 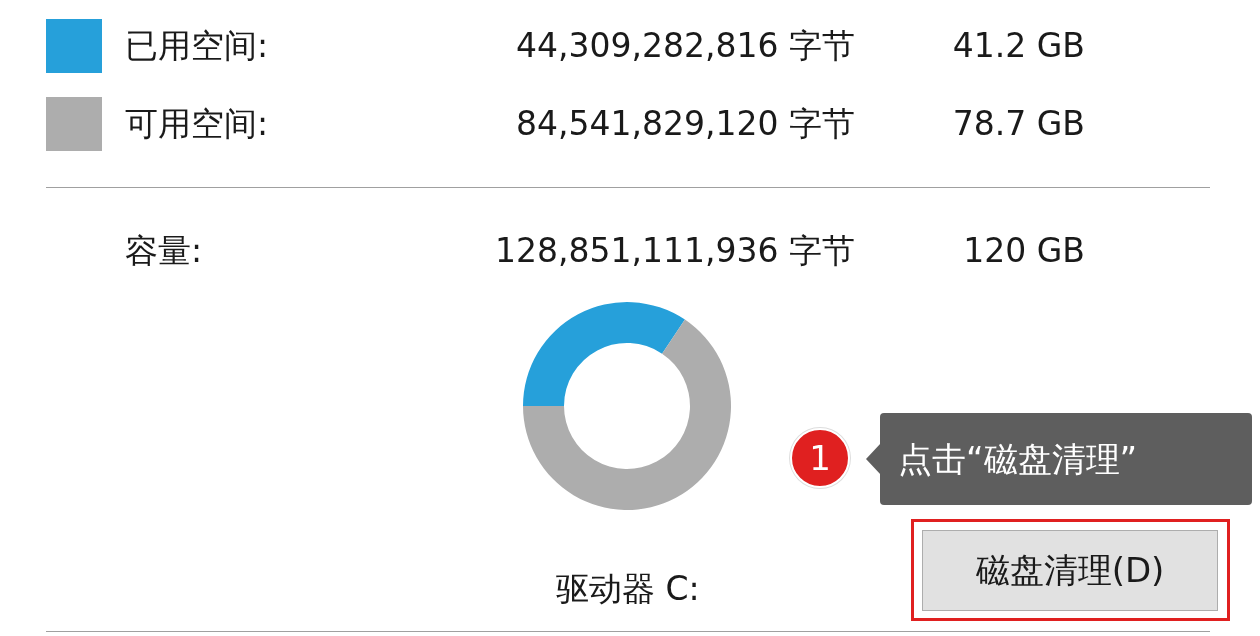 What do you see at coordinates (1070, 570) in the screenshot?
I see `disk-cleanup-button: 磁盘清理(D)` at bounding box center [1070, 570].